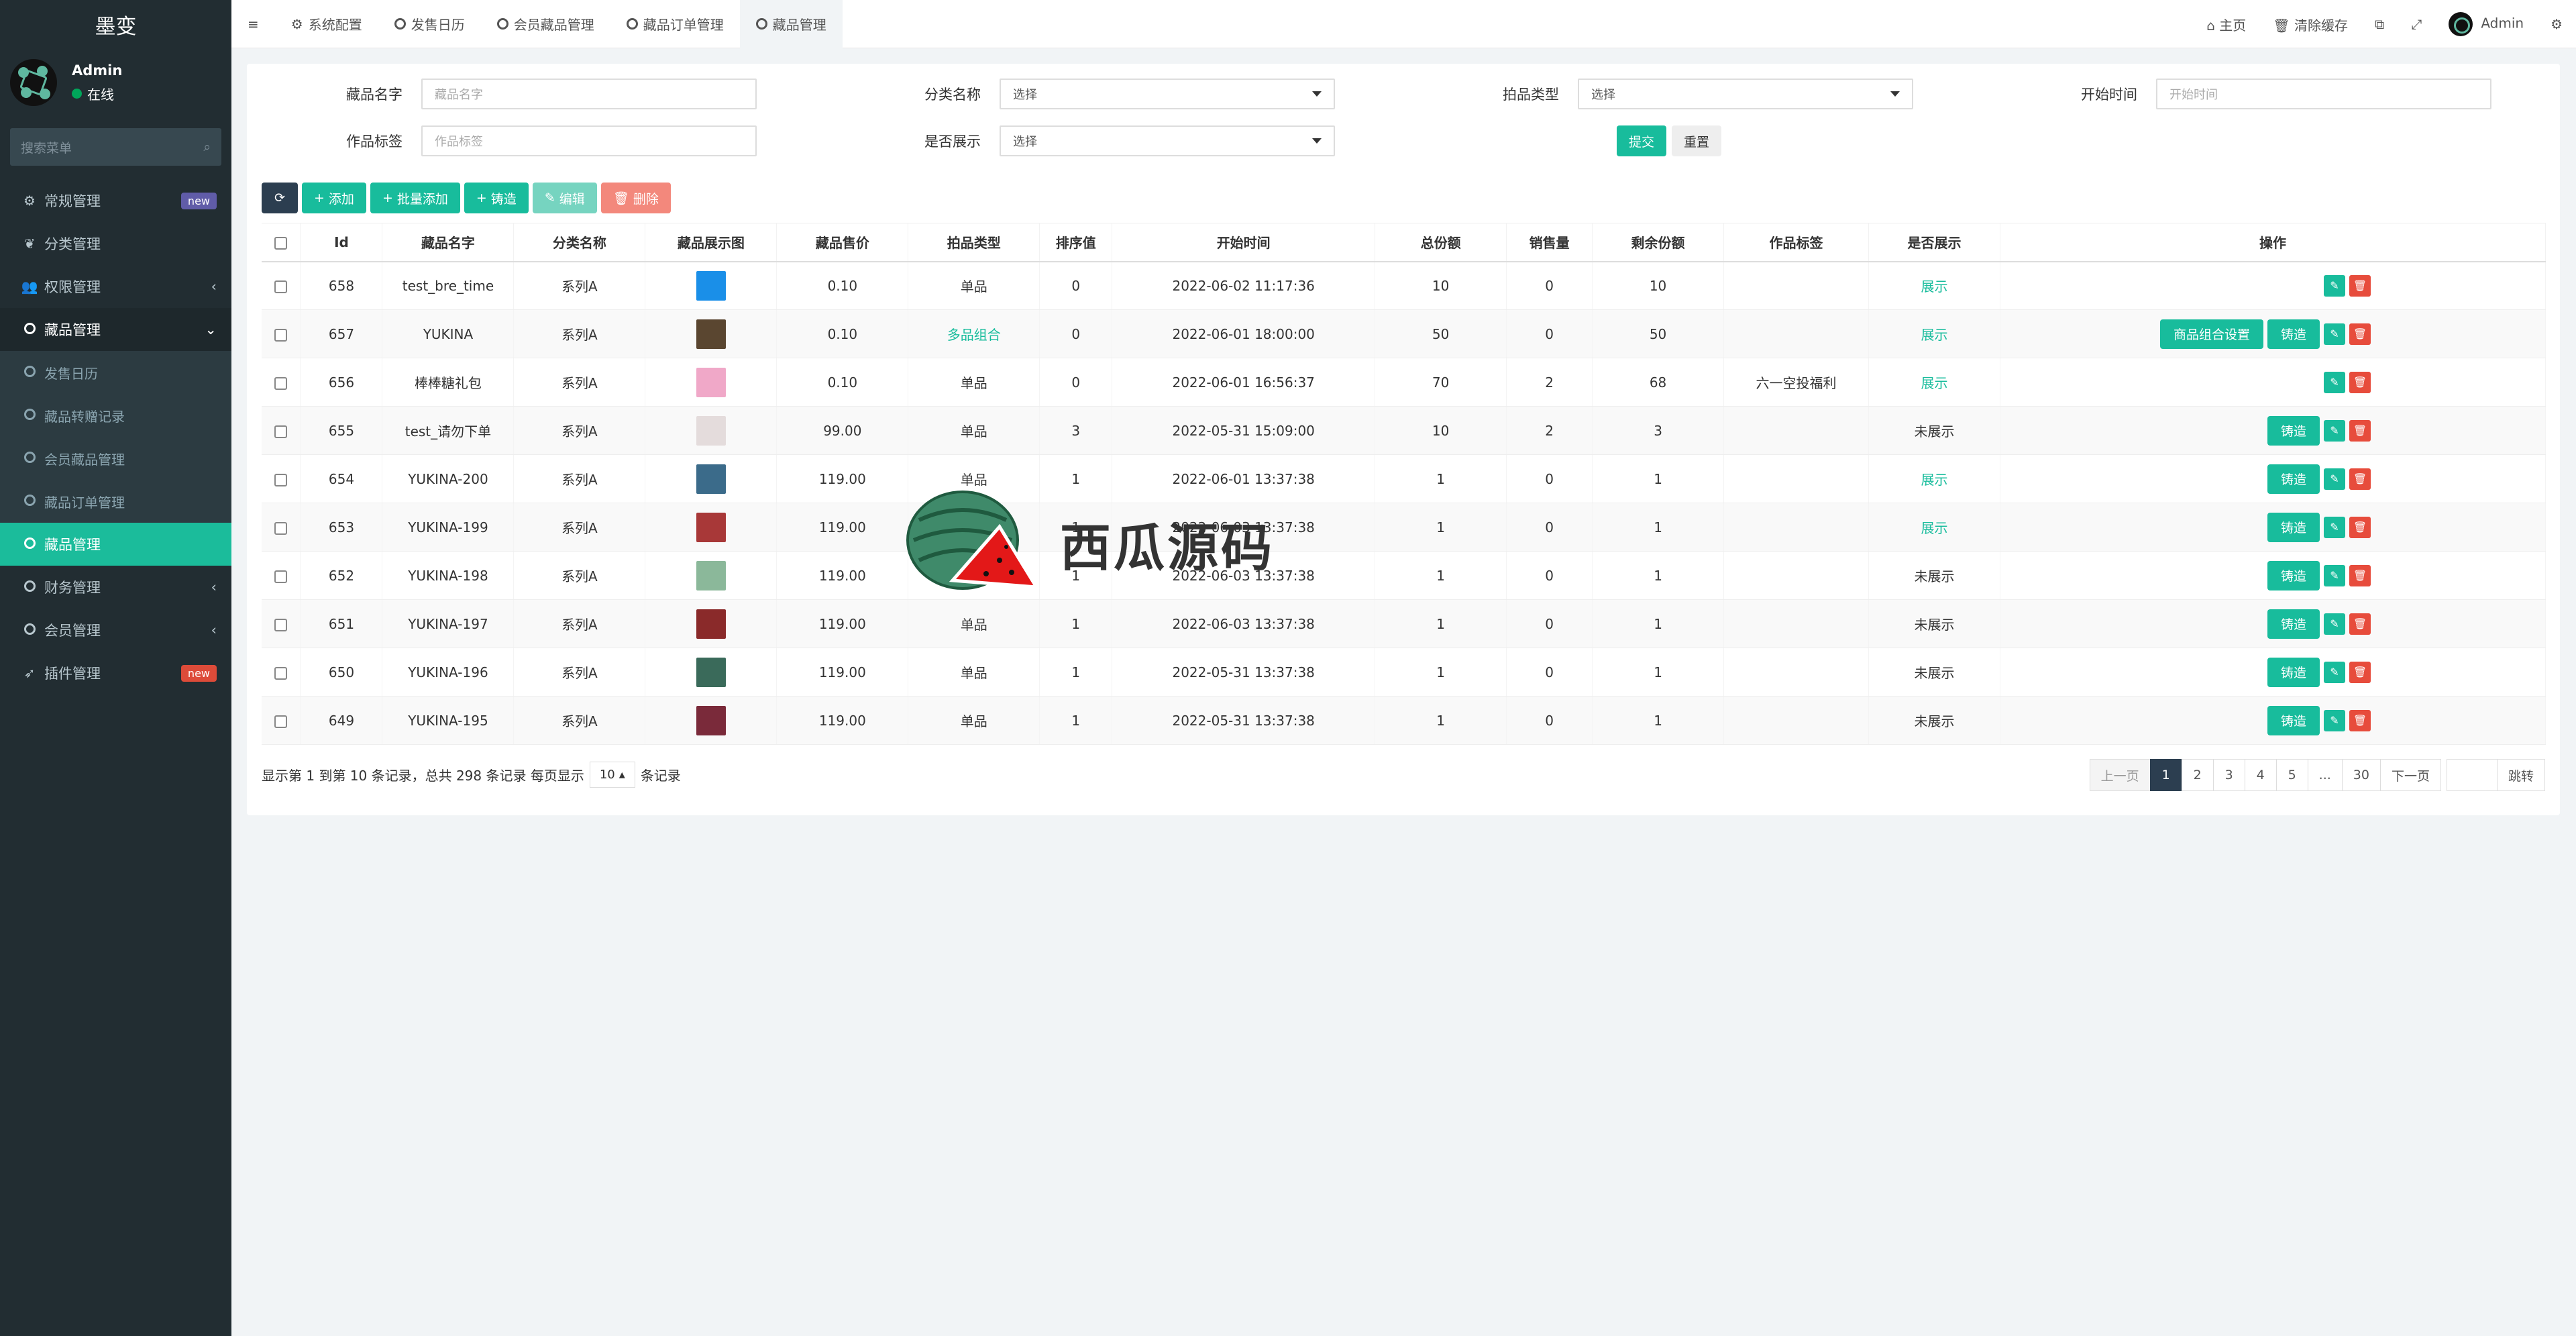  Describe the element at coordinates (579, 242) in the screenshot. I see `column-header: 分类名称` at that location.